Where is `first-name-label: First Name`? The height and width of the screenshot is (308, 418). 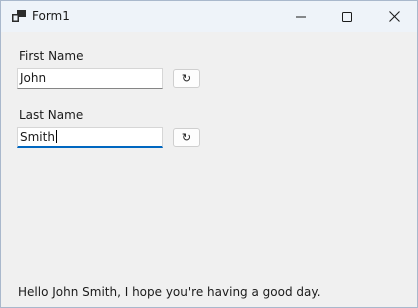 first-name-label: First Name is located at coordinates (51, 56).